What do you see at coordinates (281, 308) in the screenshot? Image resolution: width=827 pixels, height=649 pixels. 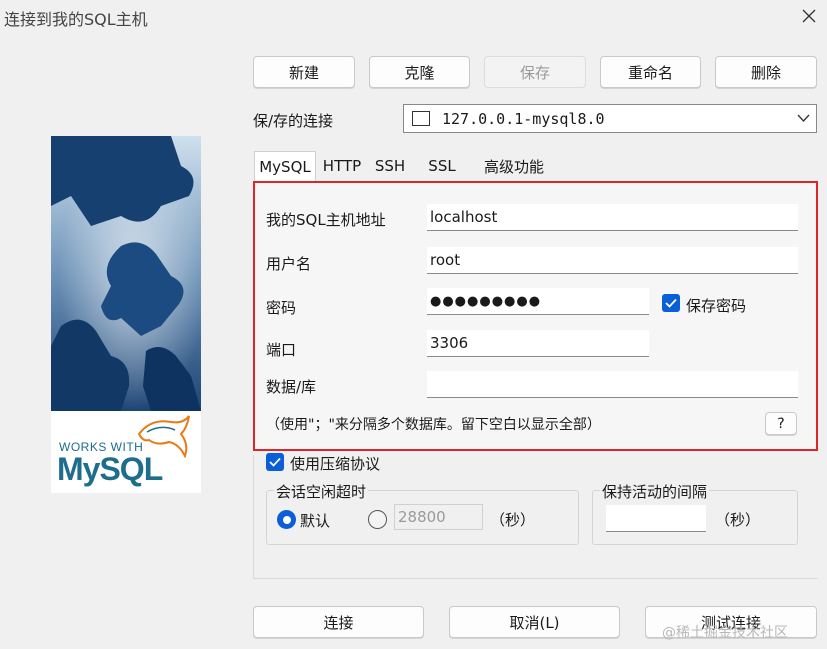 I see `password-label: 密码` at bounding box center [281, 308].